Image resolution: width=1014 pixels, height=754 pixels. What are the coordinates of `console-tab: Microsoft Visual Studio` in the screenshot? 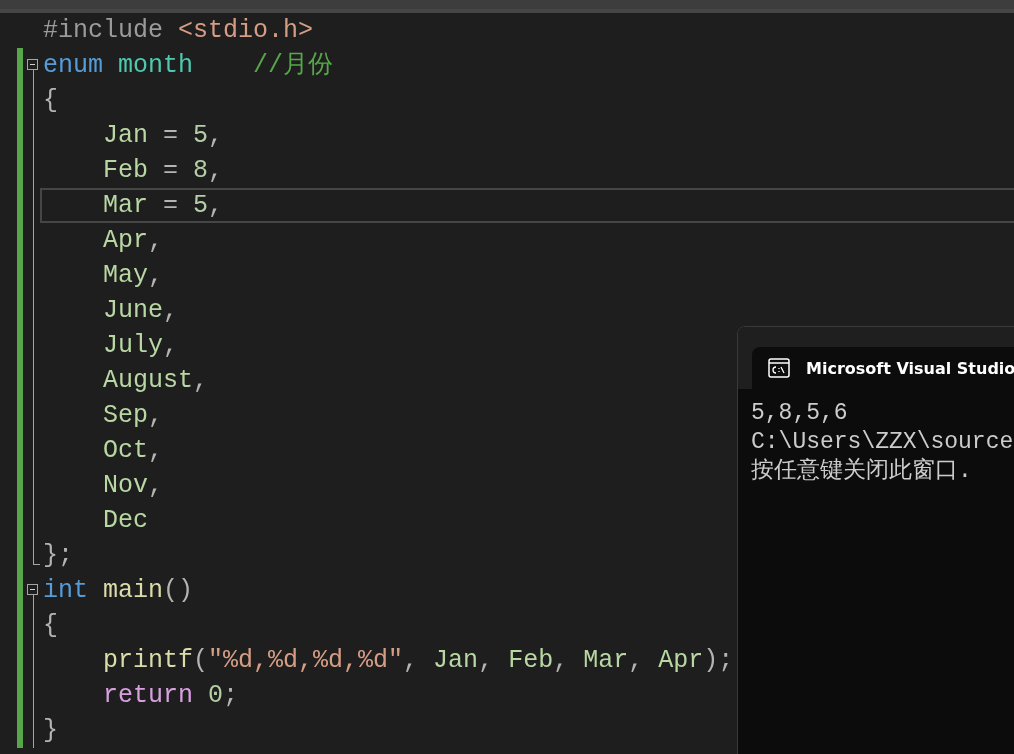 It's located at (883, 368).